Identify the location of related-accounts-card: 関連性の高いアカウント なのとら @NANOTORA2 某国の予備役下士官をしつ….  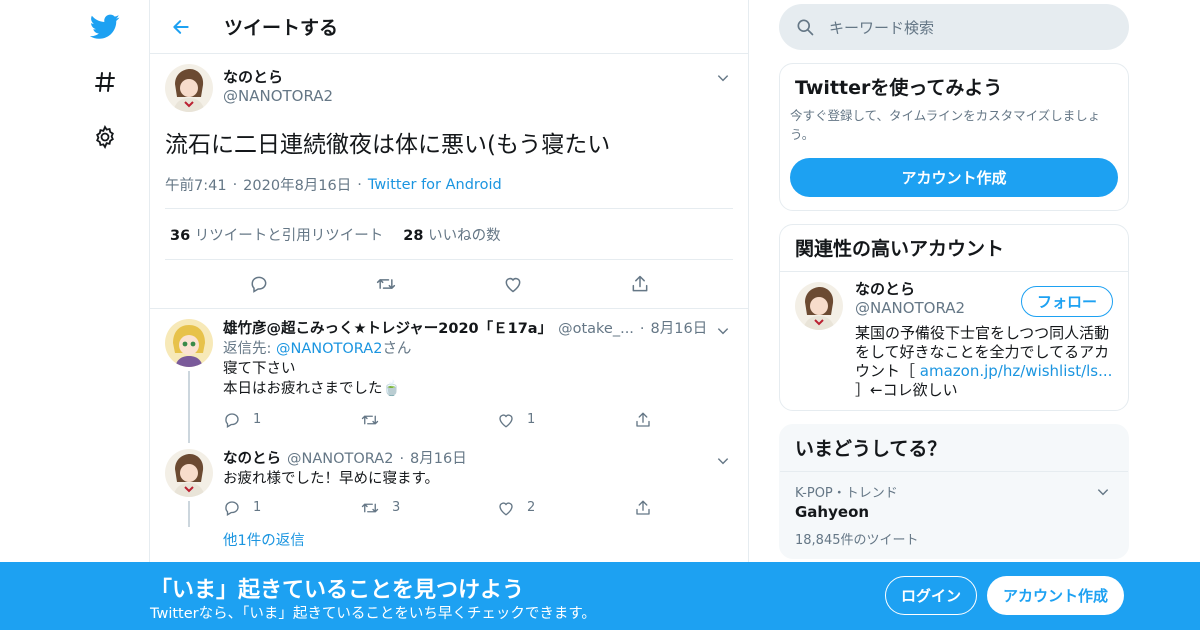
(954, 317).